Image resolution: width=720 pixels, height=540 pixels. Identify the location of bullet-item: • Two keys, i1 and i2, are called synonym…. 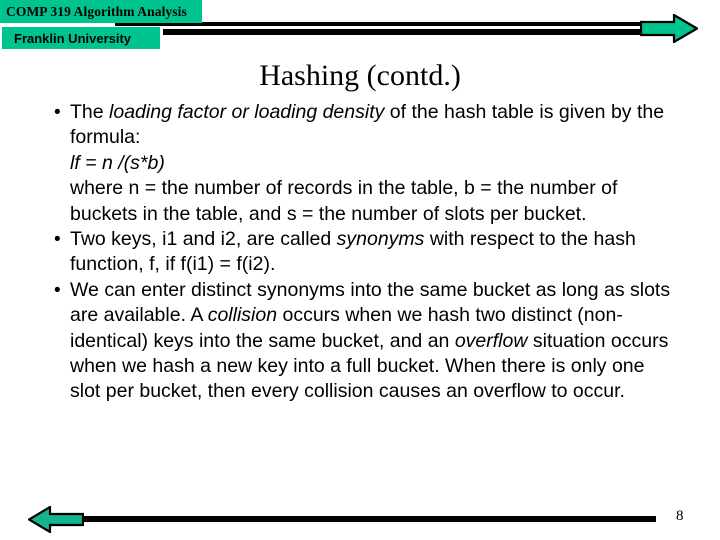
(362, 252).